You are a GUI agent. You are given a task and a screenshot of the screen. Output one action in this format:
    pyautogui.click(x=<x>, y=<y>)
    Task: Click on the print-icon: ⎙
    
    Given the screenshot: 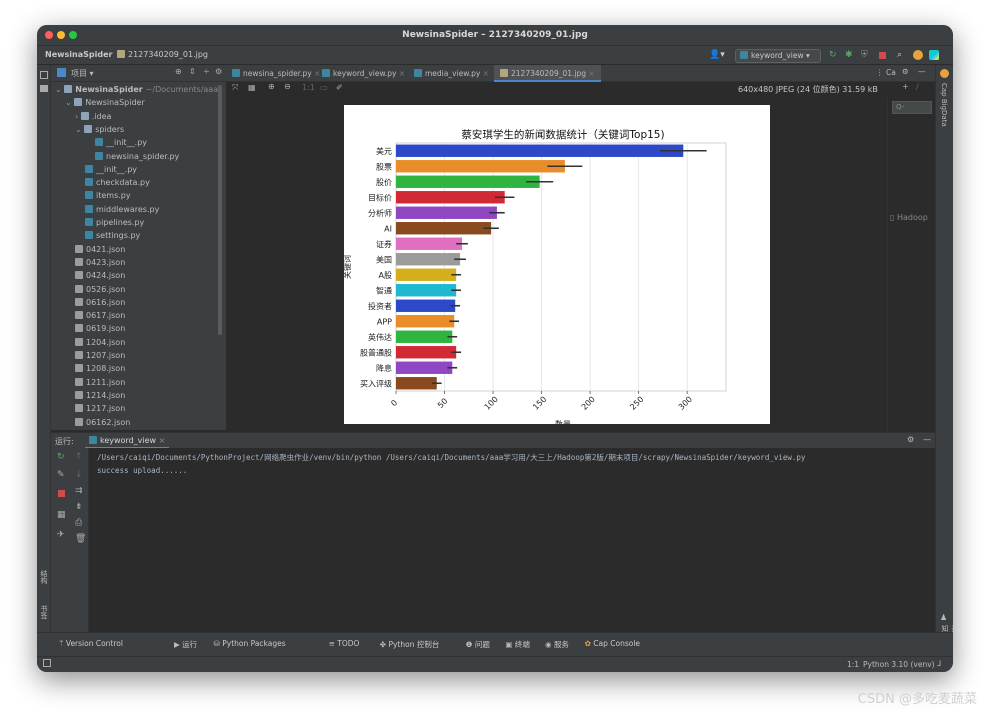 What is the action you would take?
    pyautogui.click(x=78, y=523)
    